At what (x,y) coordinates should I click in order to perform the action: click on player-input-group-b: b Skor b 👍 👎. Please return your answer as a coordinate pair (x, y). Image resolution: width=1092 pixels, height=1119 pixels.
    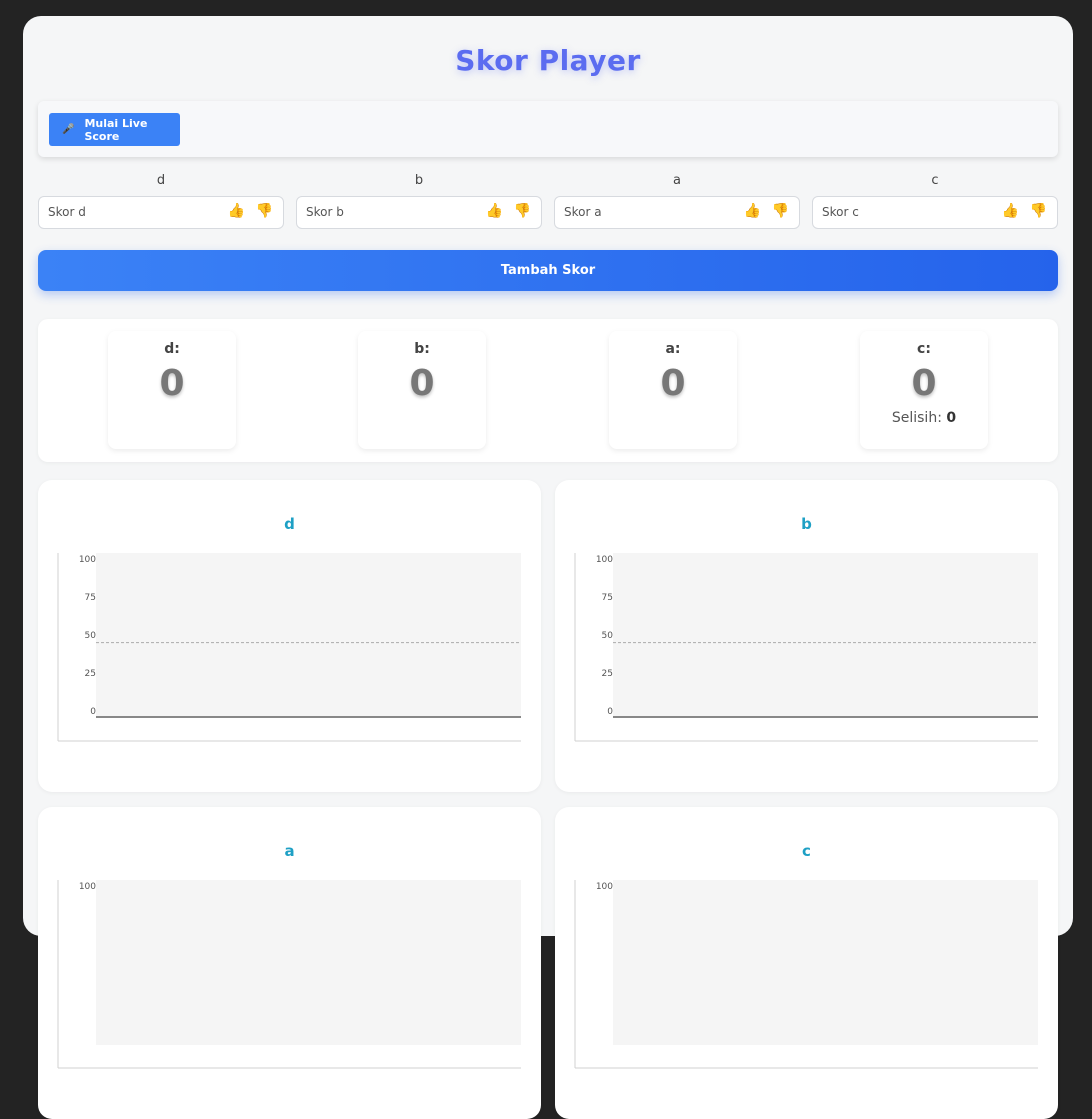
    Looking at the image, I should click on (419, 201).